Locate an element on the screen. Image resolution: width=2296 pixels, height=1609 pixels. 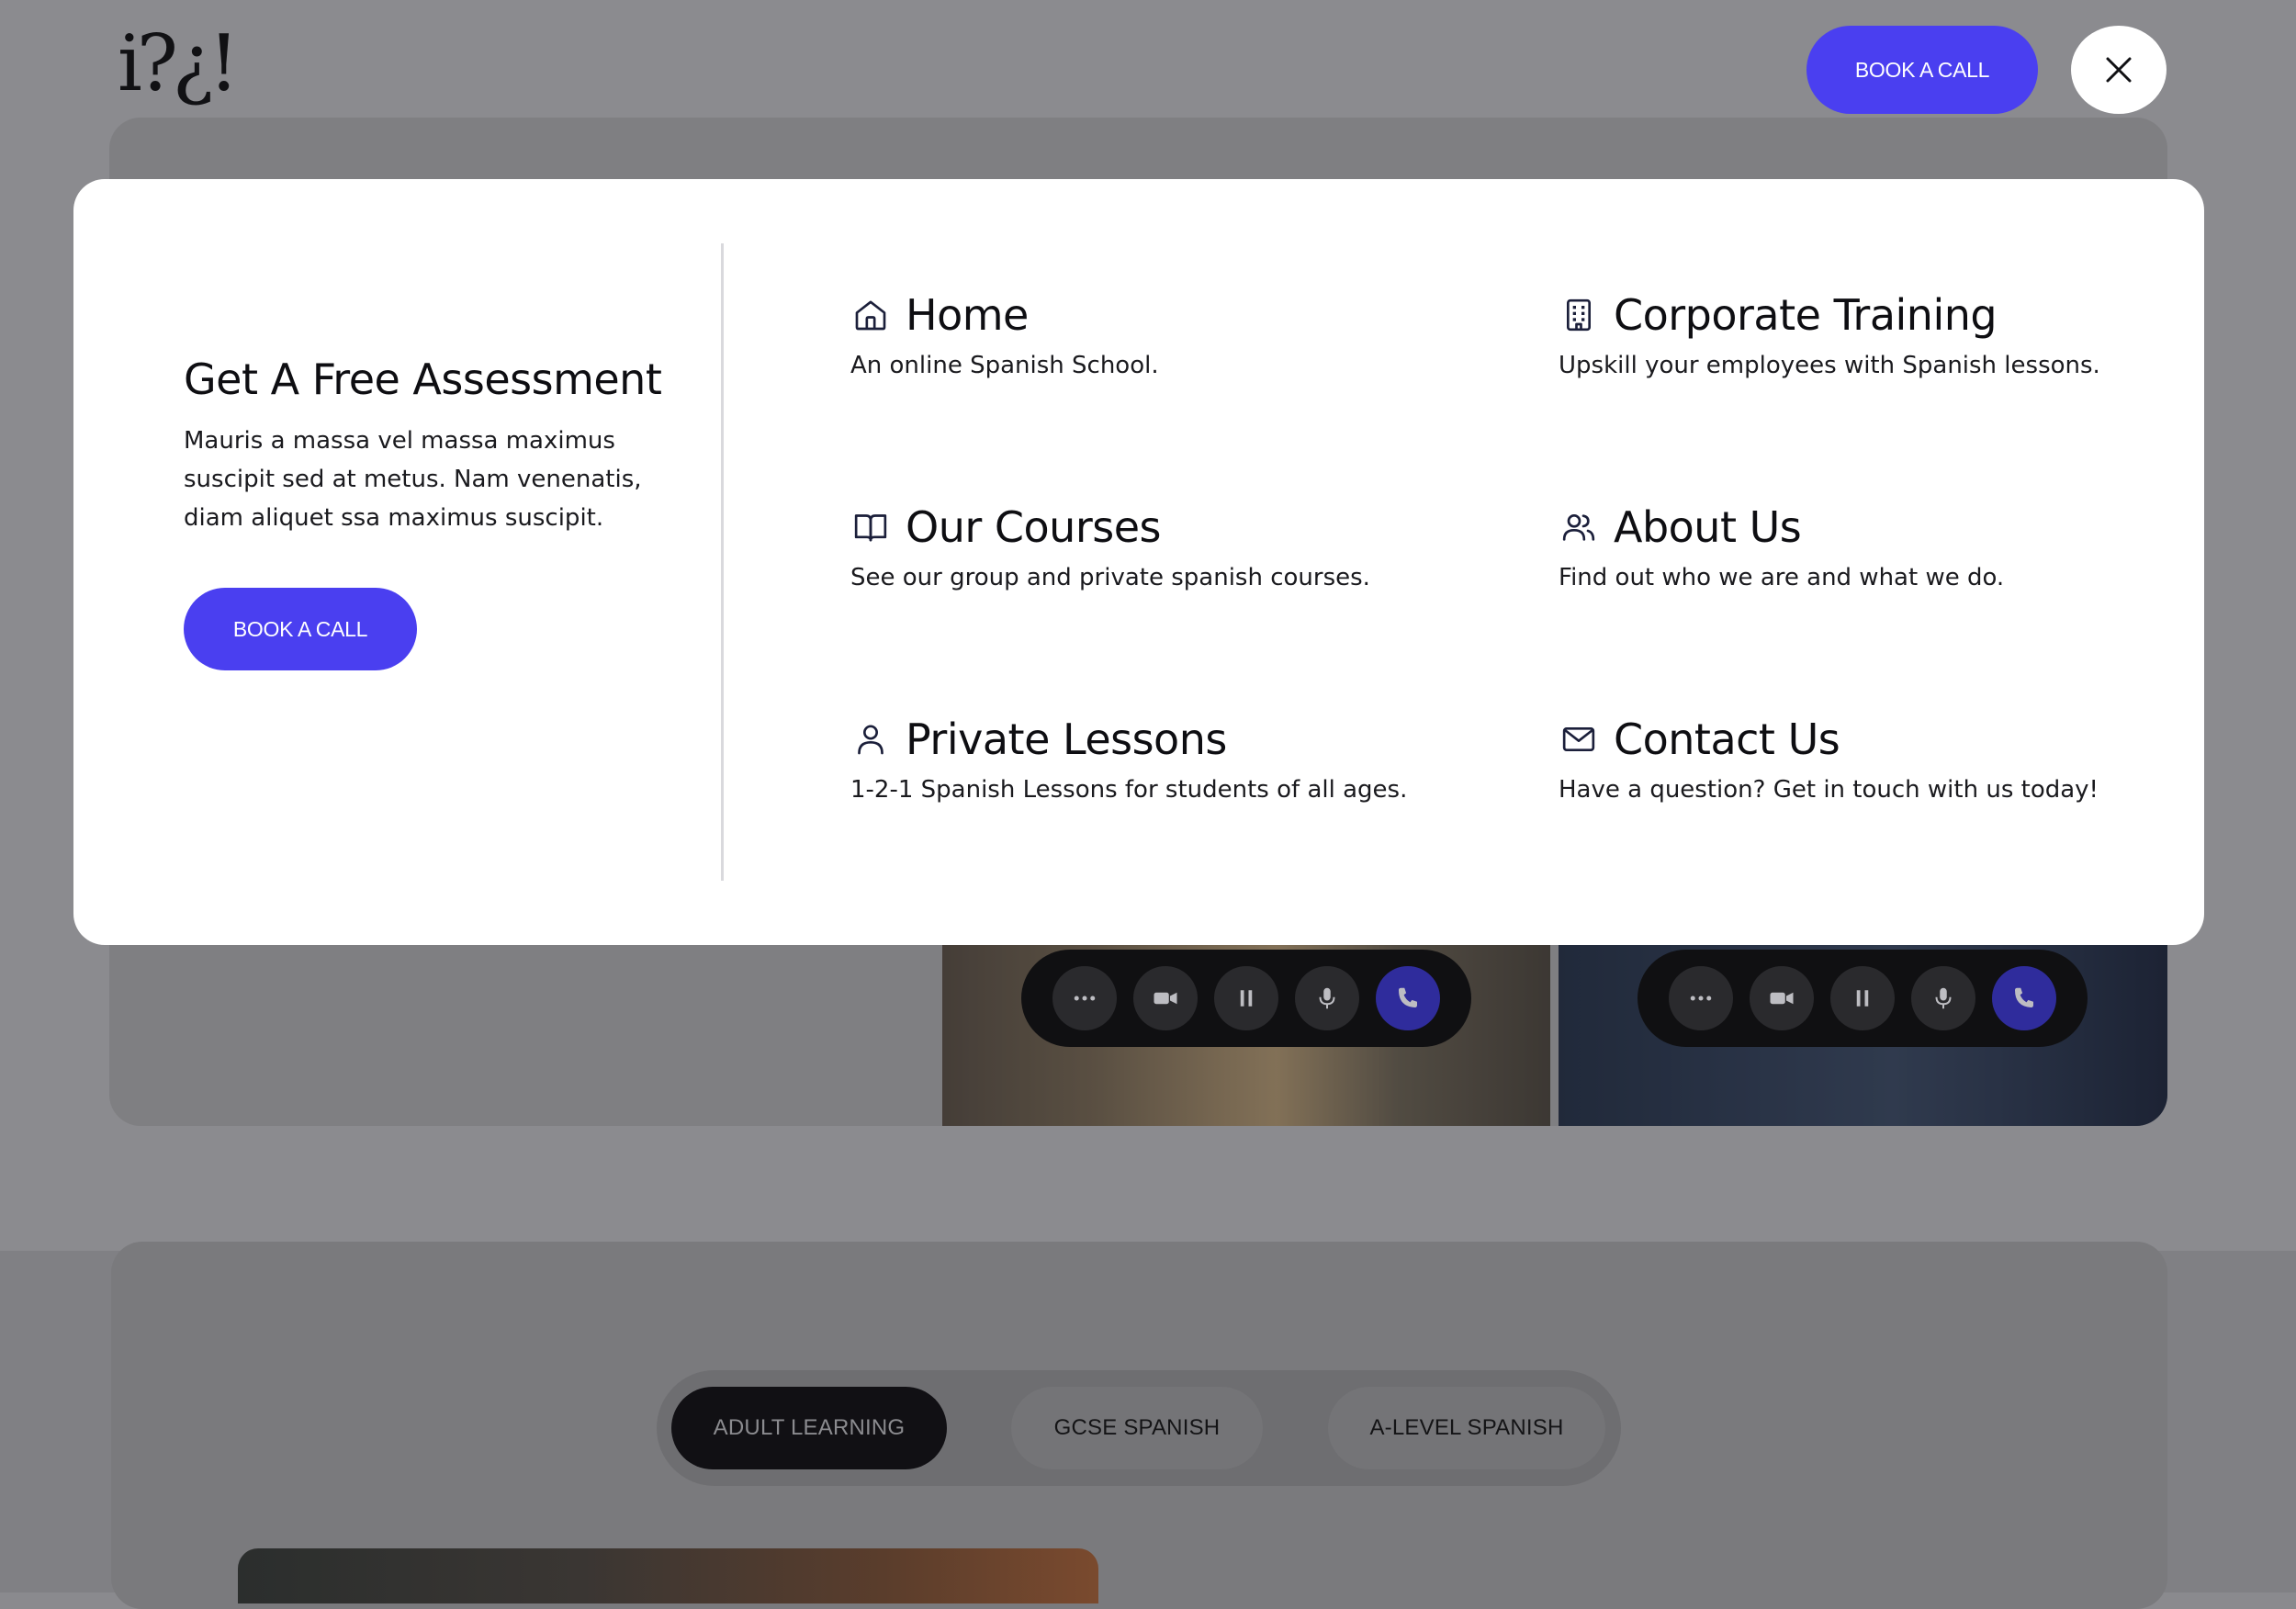
logo: i?¿! is located at coordinates (179, 63).